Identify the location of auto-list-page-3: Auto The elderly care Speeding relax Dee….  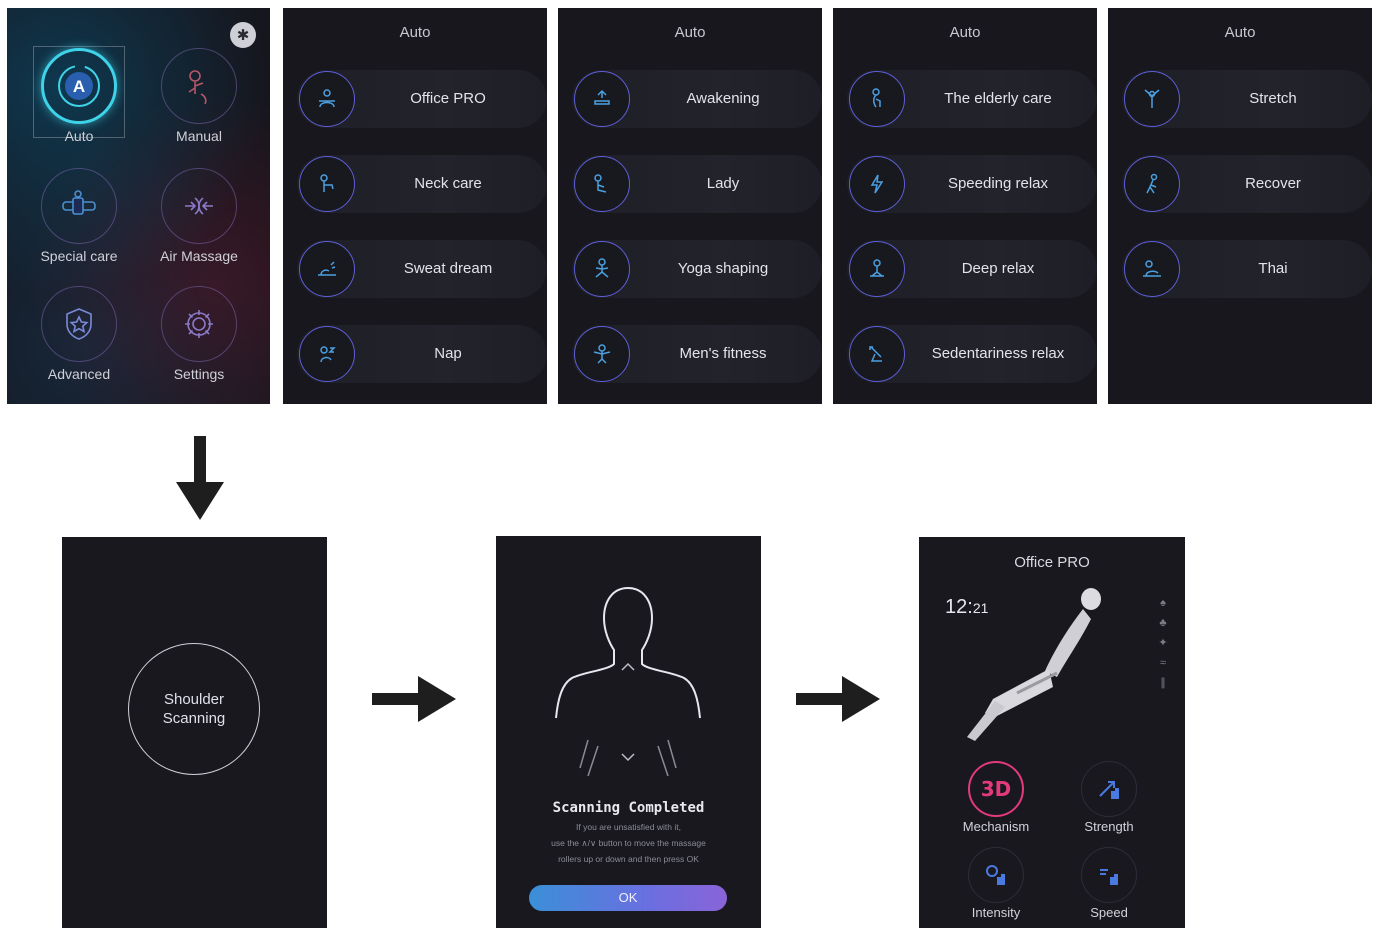
(965, 206).